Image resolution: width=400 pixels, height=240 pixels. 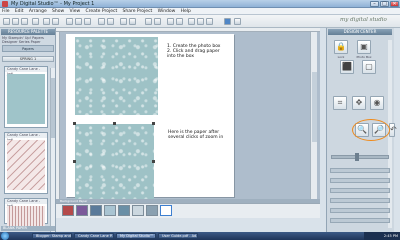 I want to click on toolbar: my digital studio, so click(x=200, y=21).